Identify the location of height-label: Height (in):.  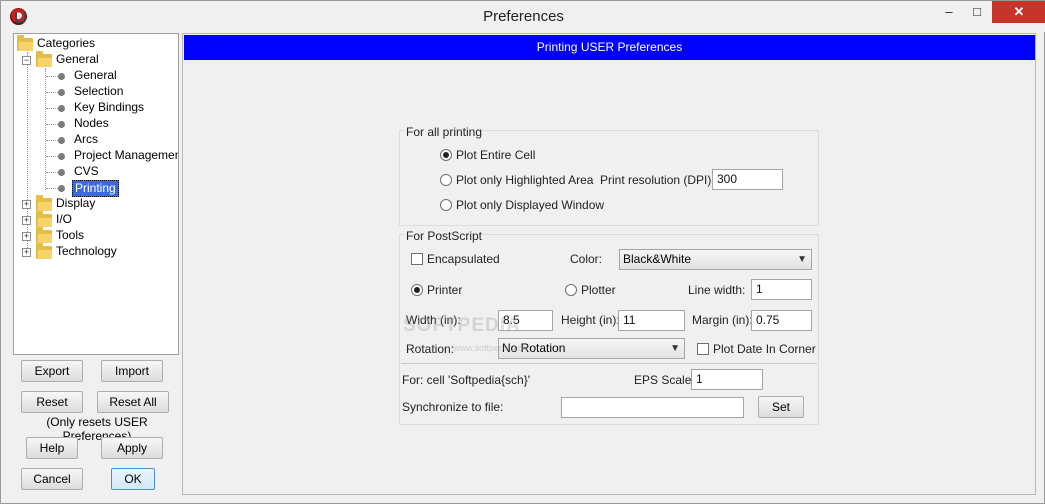
(590, 320).